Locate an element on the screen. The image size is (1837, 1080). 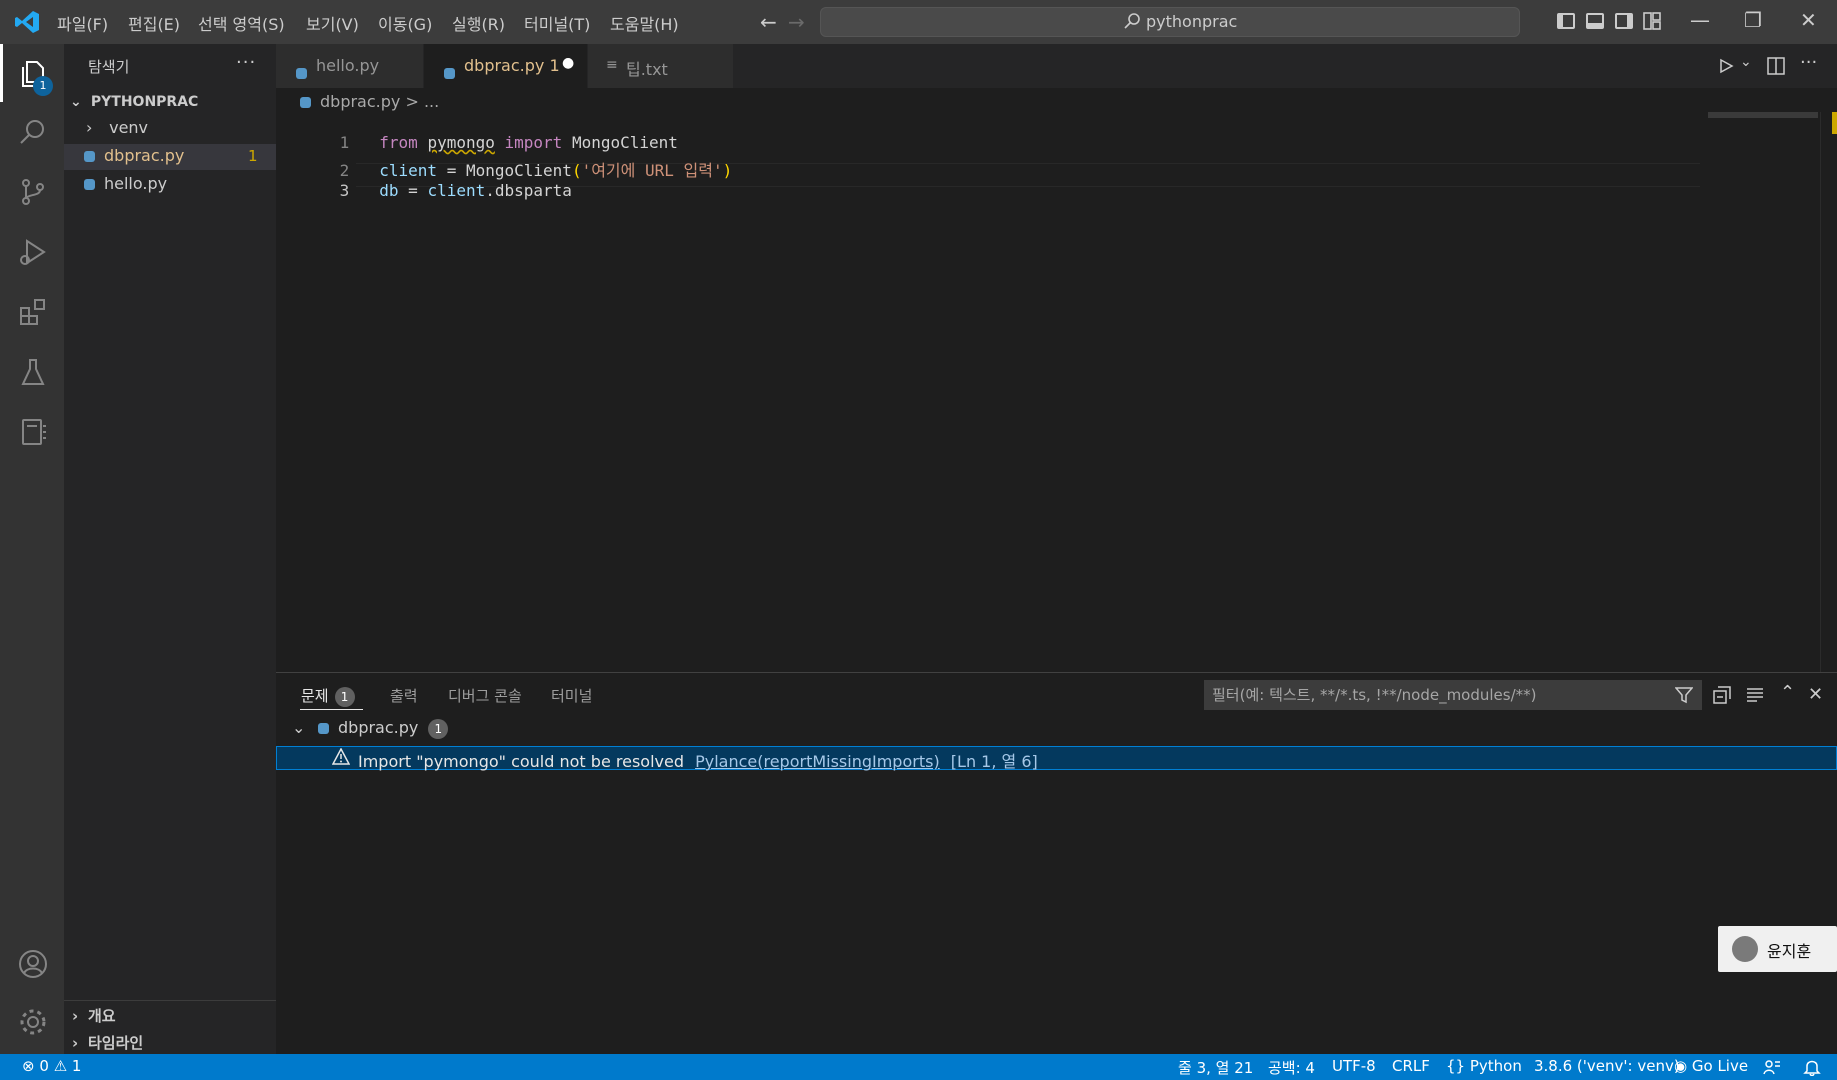
toggle-sidebar-icon is located at coordinates (1566, 21).